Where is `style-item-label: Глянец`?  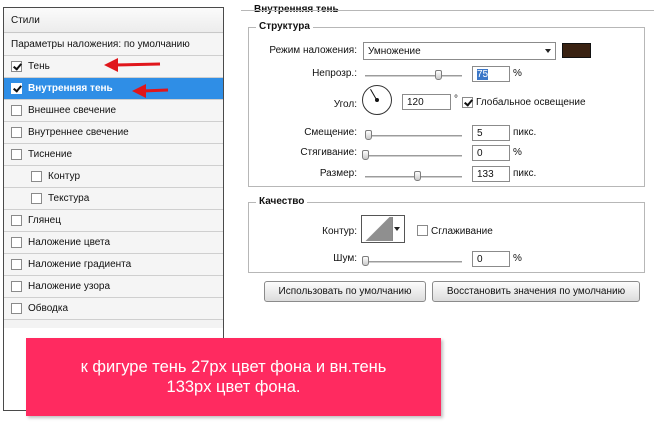 style-item-label: Глянец is located at coordinates (44, 220).